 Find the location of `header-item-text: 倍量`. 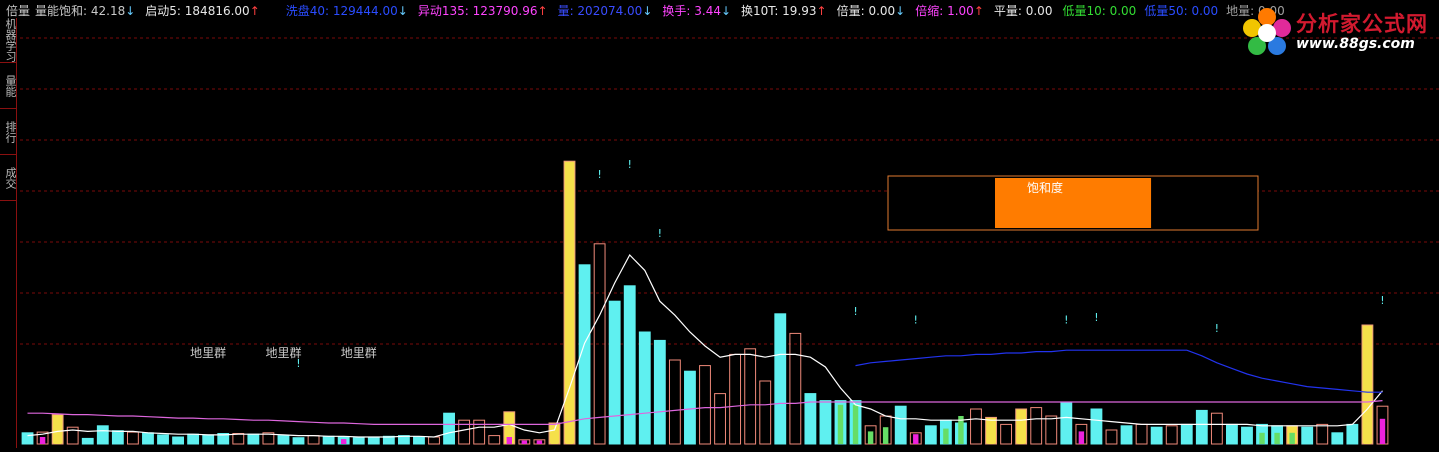

header-item-text: 倍量 is located at coordinates (18, 11).